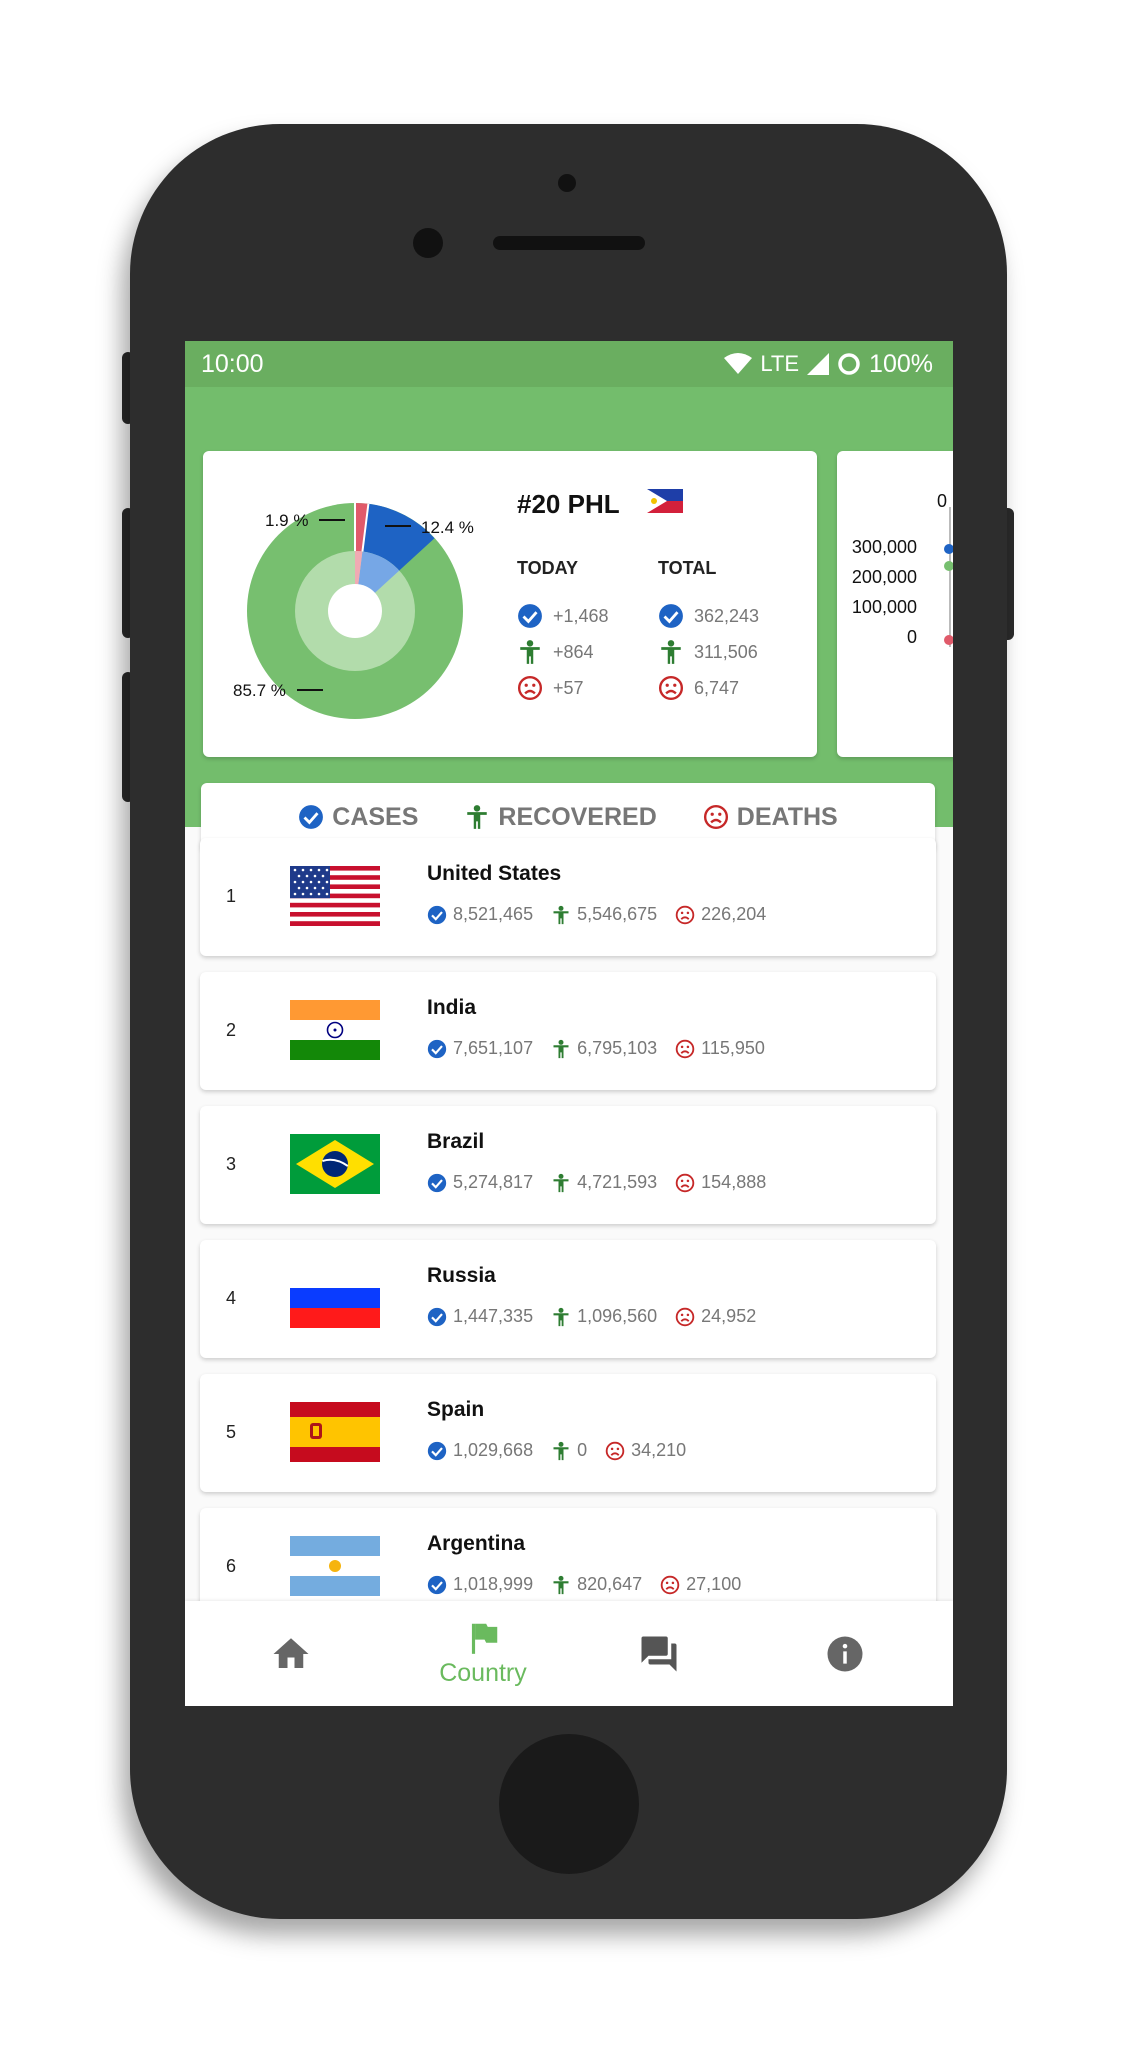  I want to click on chart-axis-line, so click(950, 577).